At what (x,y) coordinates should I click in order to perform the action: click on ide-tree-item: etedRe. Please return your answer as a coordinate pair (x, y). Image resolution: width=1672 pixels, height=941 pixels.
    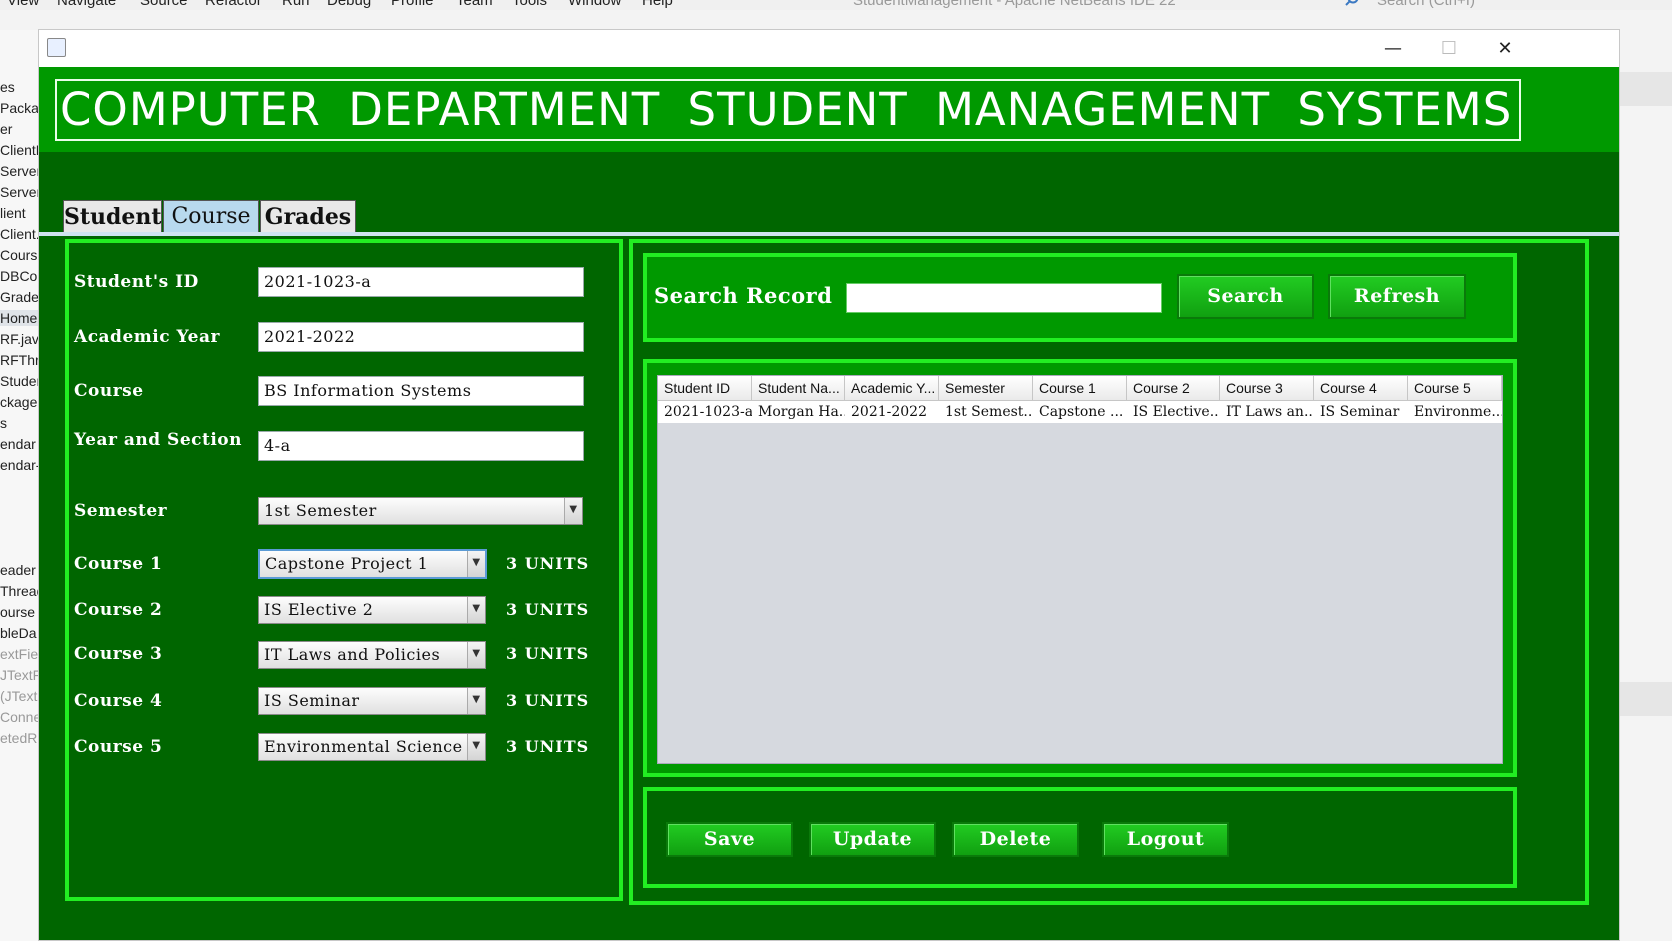
    Looking at the image, I should click on (19, 738).